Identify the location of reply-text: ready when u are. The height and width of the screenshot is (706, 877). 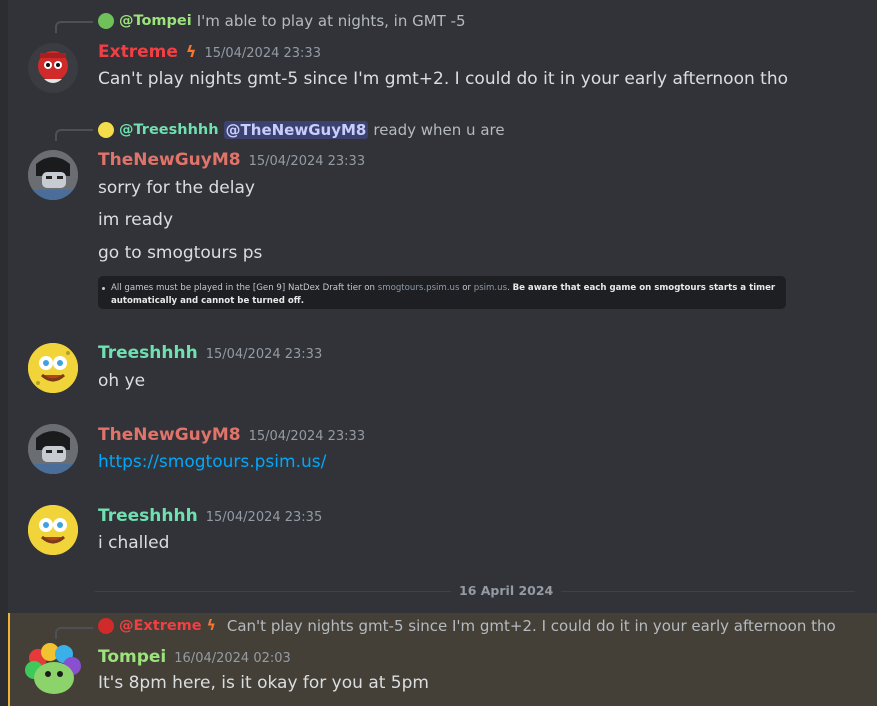
(438, 130).